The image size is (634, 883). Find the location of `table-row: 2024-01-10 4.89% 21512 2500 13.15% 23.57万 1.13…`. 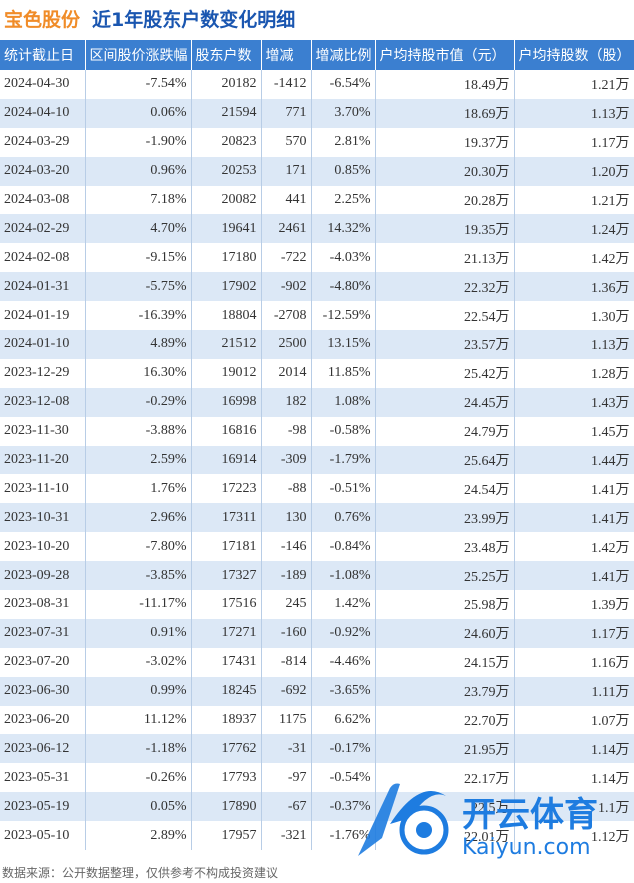

table-row: 2024-01-10 4.89% 21512 2500 13.15% 23.57万 1.13… is located at coordinates (317, 344).